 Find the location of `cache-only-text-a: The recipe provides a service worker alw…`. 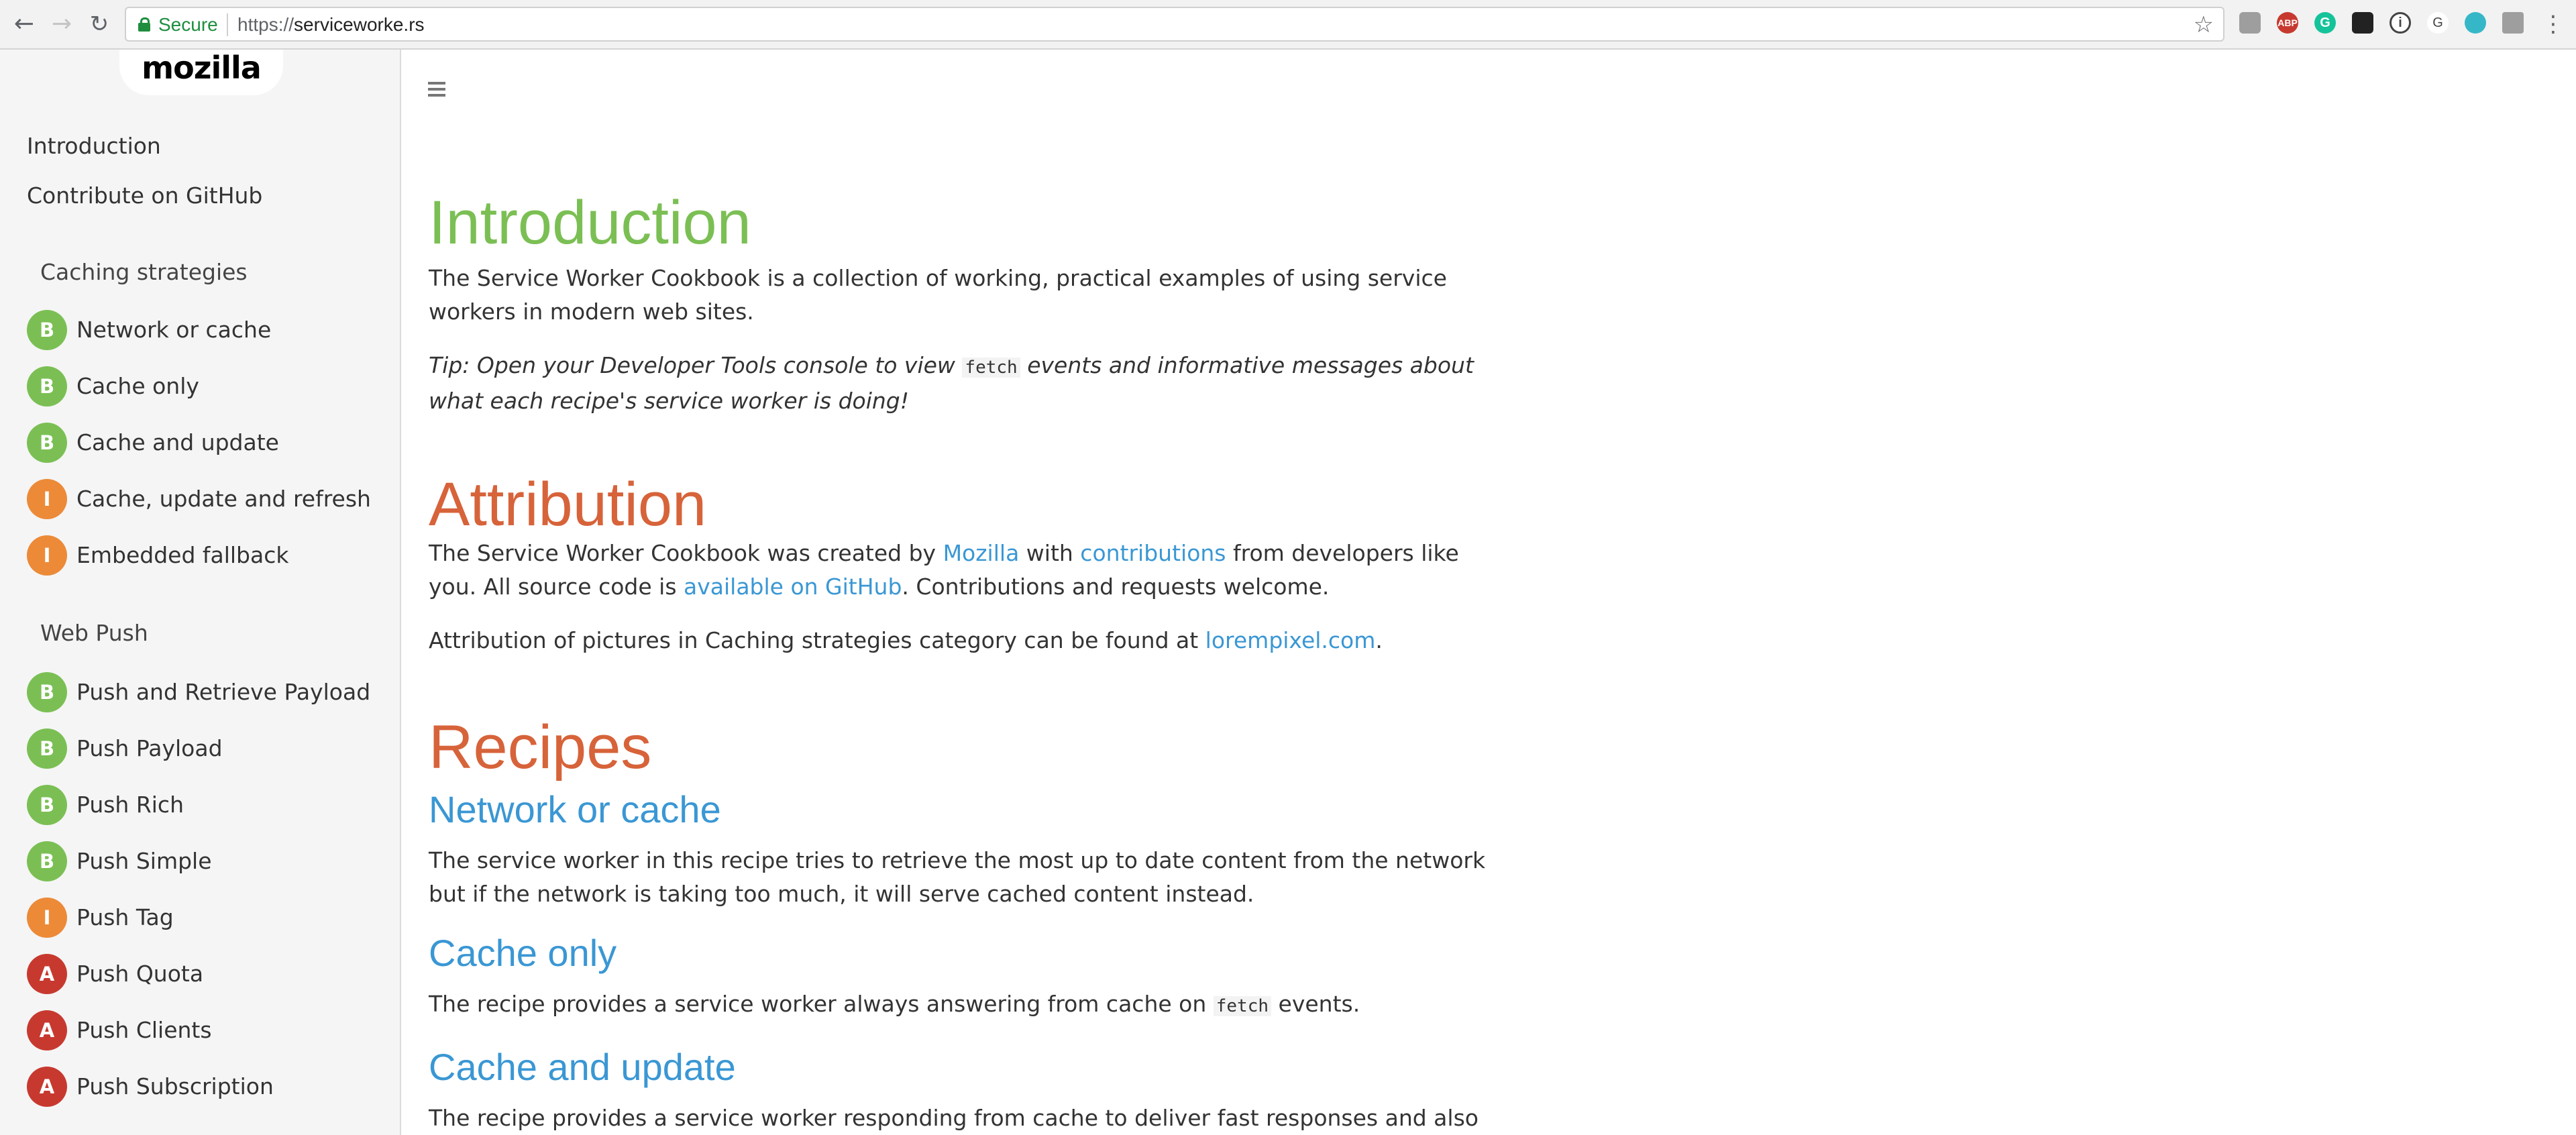

cache-only-text-a: The recipe provides a service worker alw… is located at coordinates (821, 1004).